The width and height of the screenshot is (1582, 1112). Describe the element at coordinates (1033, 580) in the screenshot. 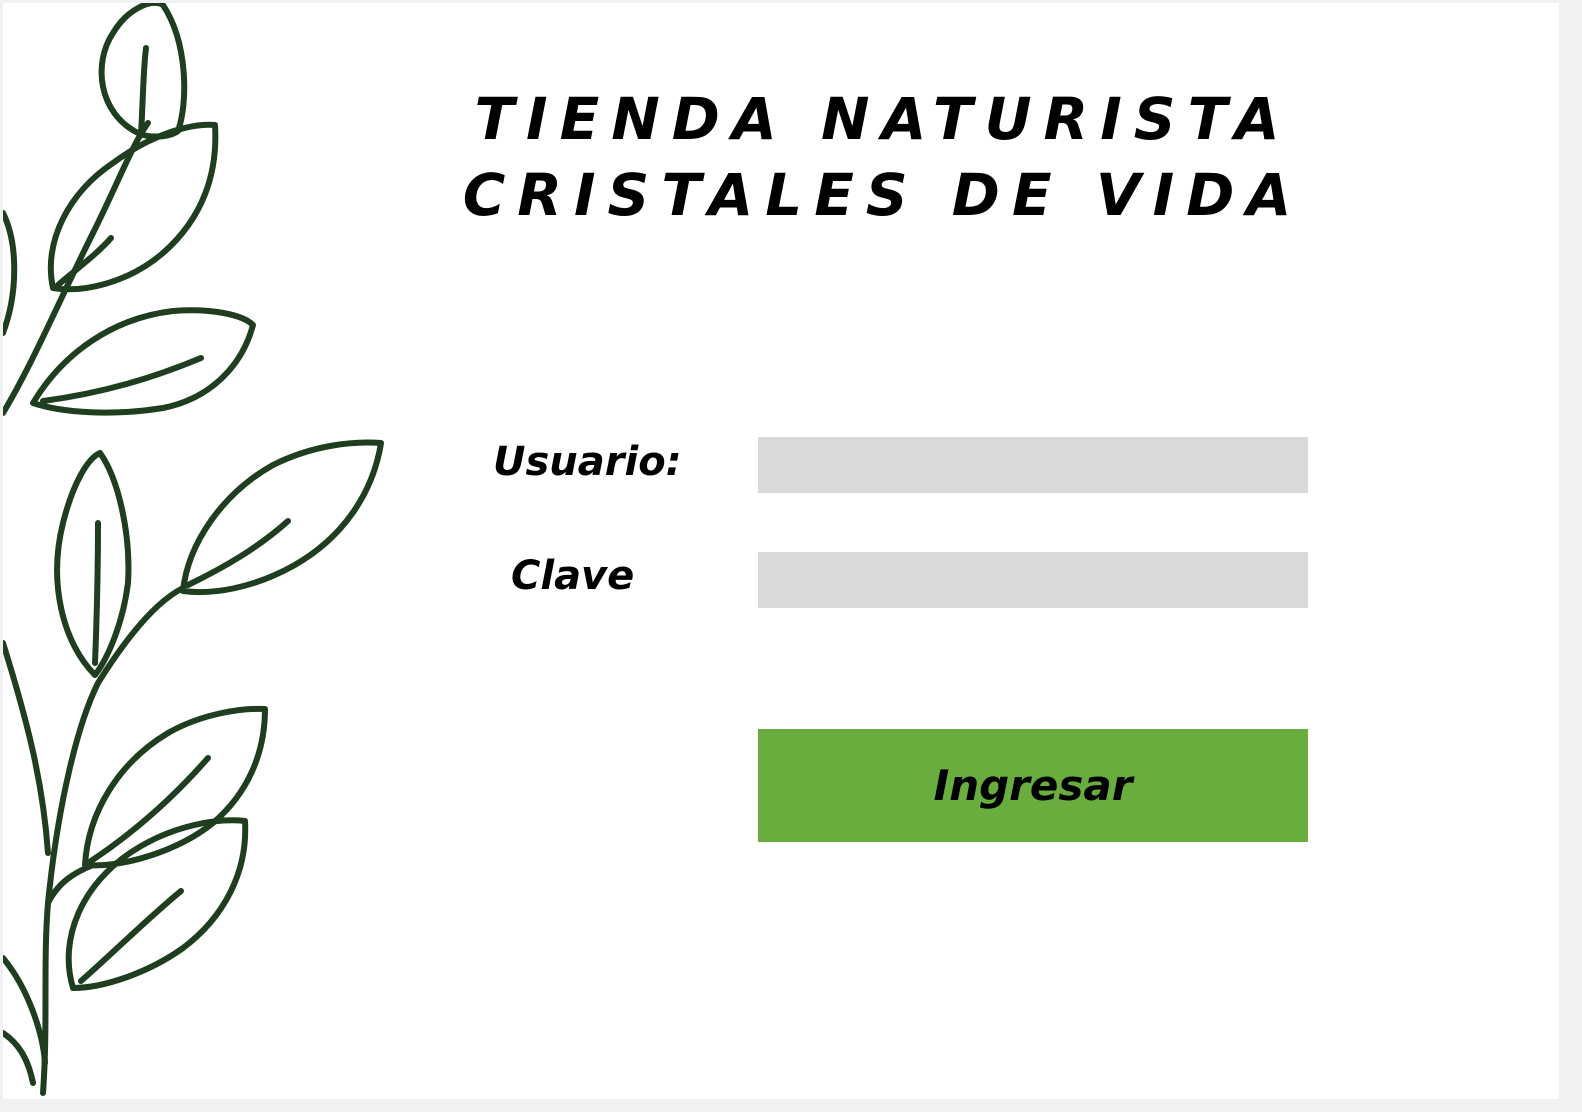

I see `password-input` at that location.